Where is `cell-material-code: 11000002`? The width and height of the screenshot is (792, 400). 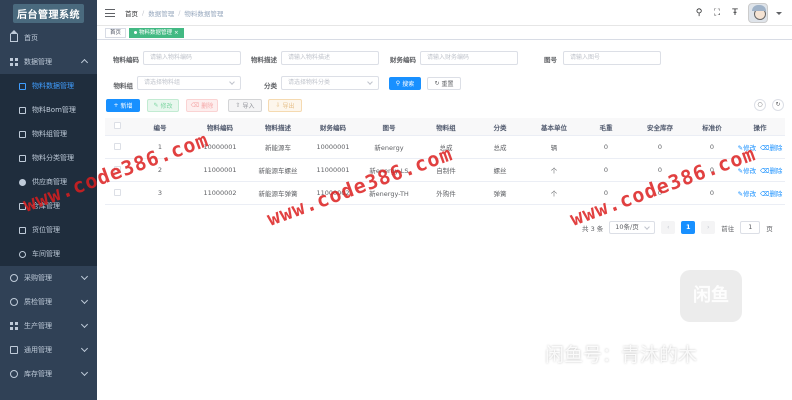 cell-material-code: 11000002 is located at coordinates (220, 193).